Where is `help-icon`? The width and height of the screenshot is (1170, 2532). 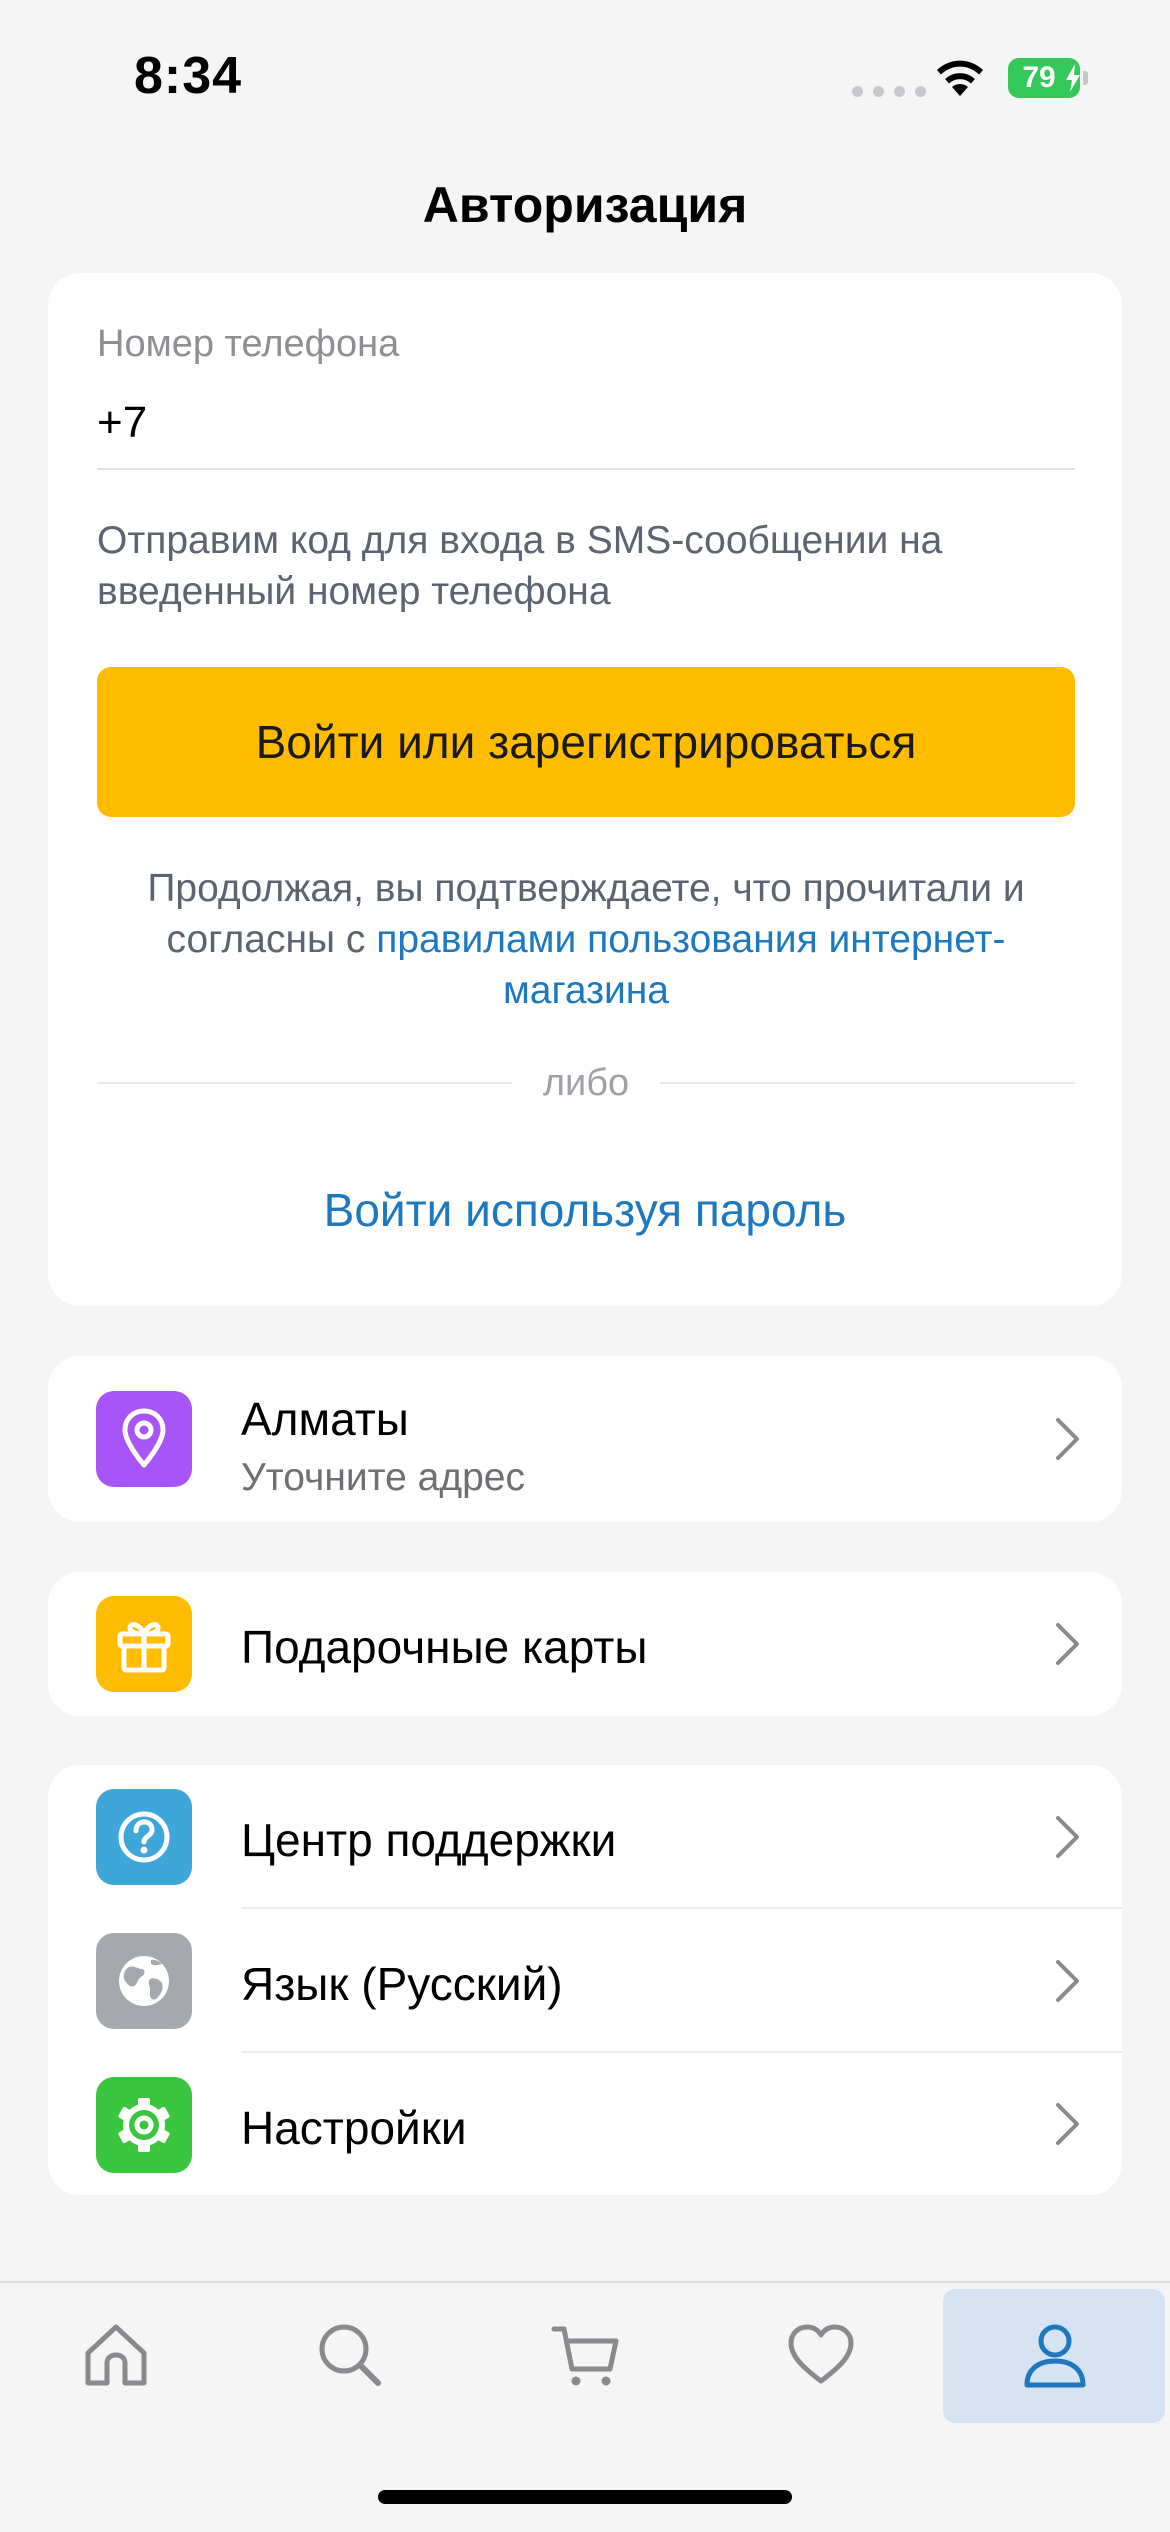
help-icon is located at coordinates (144, 1837).